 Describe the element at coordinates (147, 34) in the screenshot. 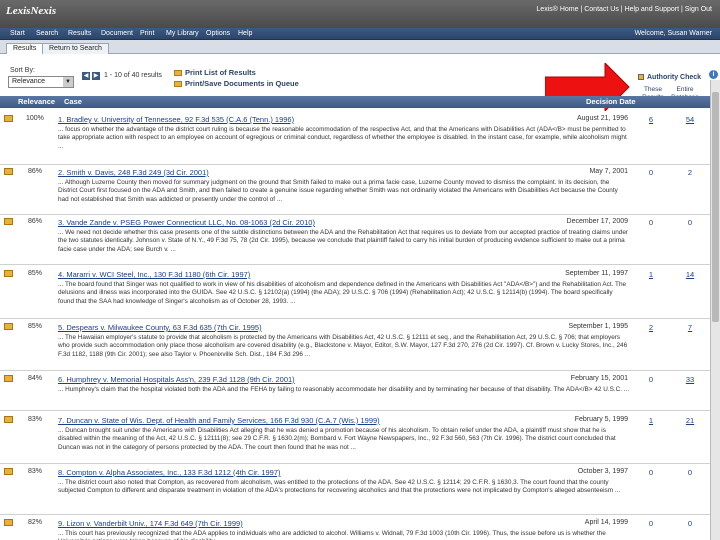

I see `menu-print: Print` at that location.